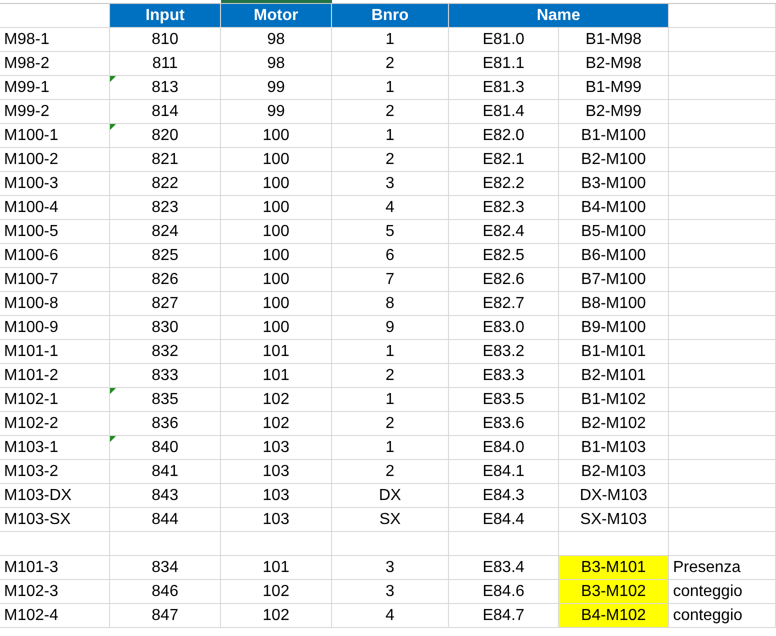 This screenshot has width=776, height=636. What do you see at coordinates (55, 376) in the screenshot?
I see `table-cell: M101-2` at bounding box center [55, 376].